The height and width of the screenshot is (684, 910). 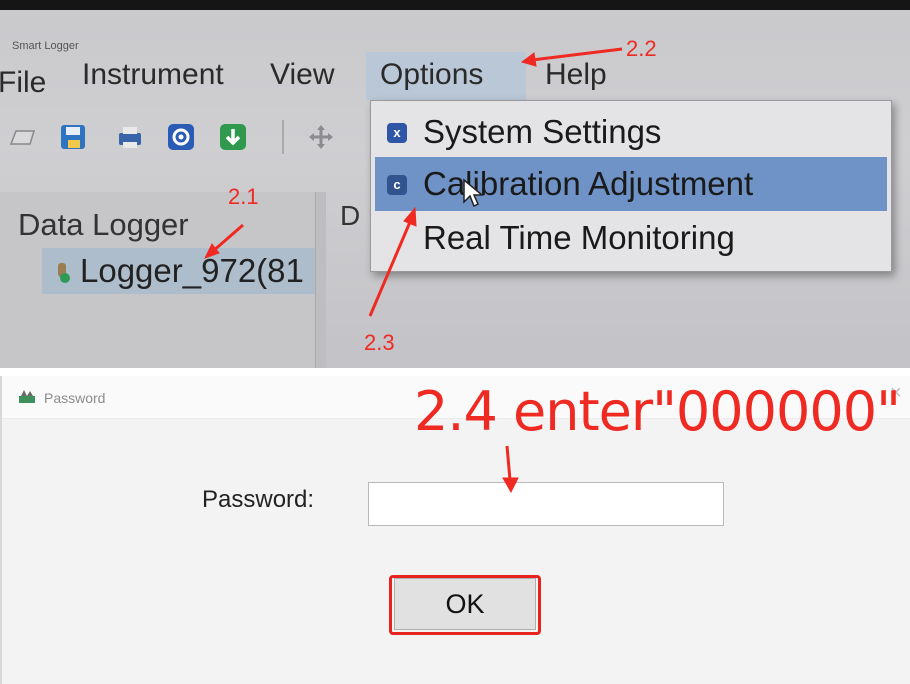 I want to click on menu-bar: File Instrument View Options Help, so click(x=455, y=77).